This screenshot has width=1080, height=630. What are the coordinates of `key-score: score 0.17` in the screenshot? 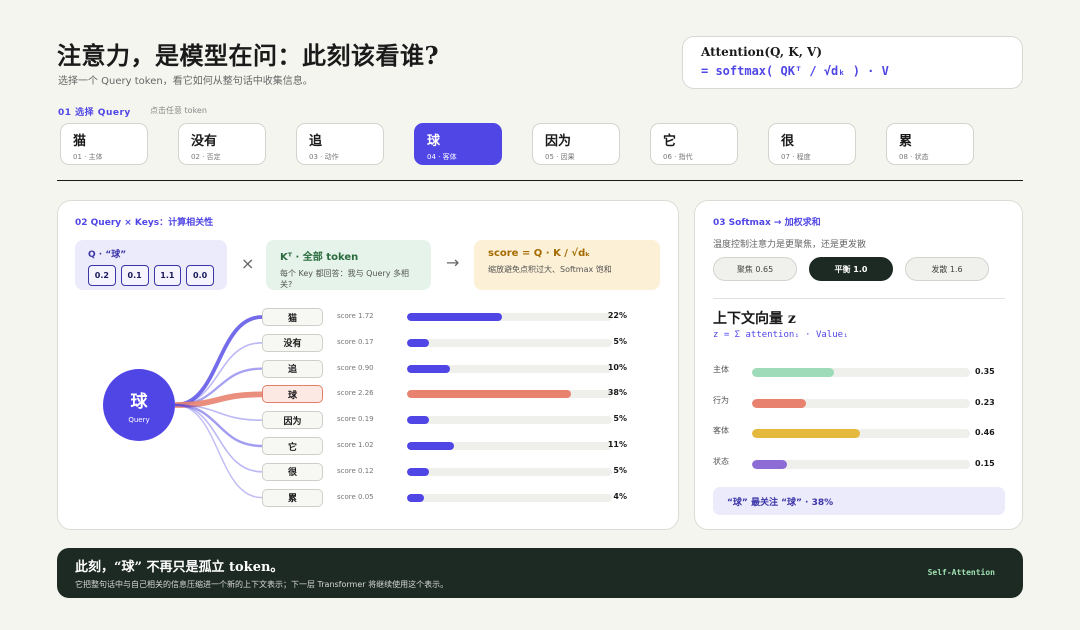 It's located at (355, 341).